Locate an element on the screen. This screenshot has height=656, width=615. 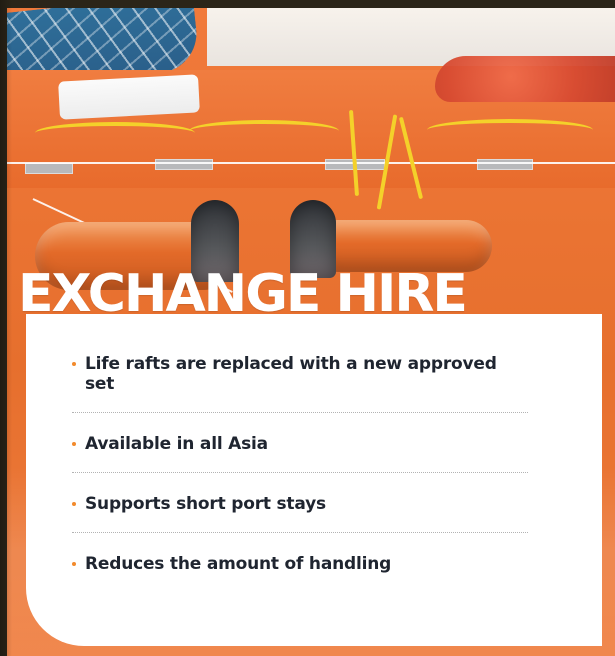
left-frame-shadow is located at coordinates (6, 328).